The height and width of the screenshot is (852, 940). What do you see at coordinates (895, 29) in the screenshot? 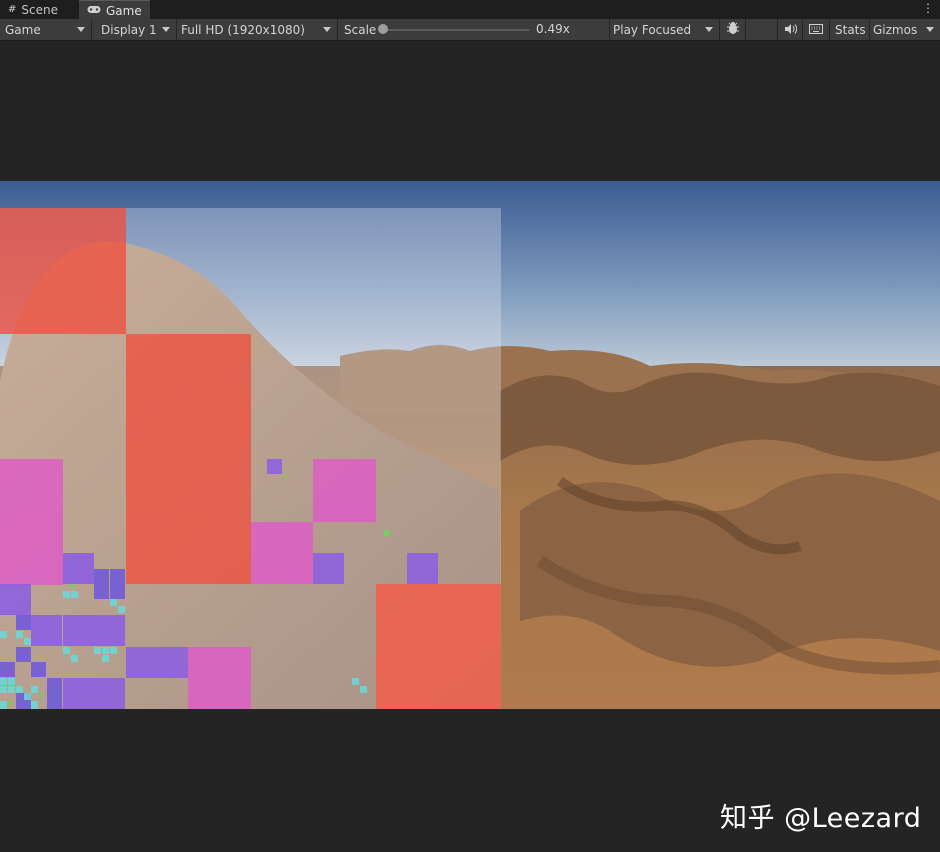
I see `gizmos-label: Gizmos` at bounding box center [895, 29].